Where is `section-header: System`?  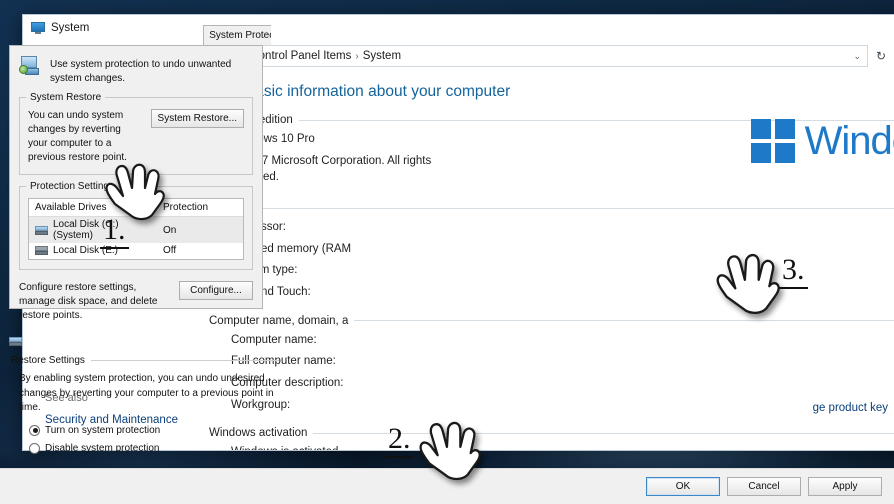
section-header: System is located at coordinates (551, 208).